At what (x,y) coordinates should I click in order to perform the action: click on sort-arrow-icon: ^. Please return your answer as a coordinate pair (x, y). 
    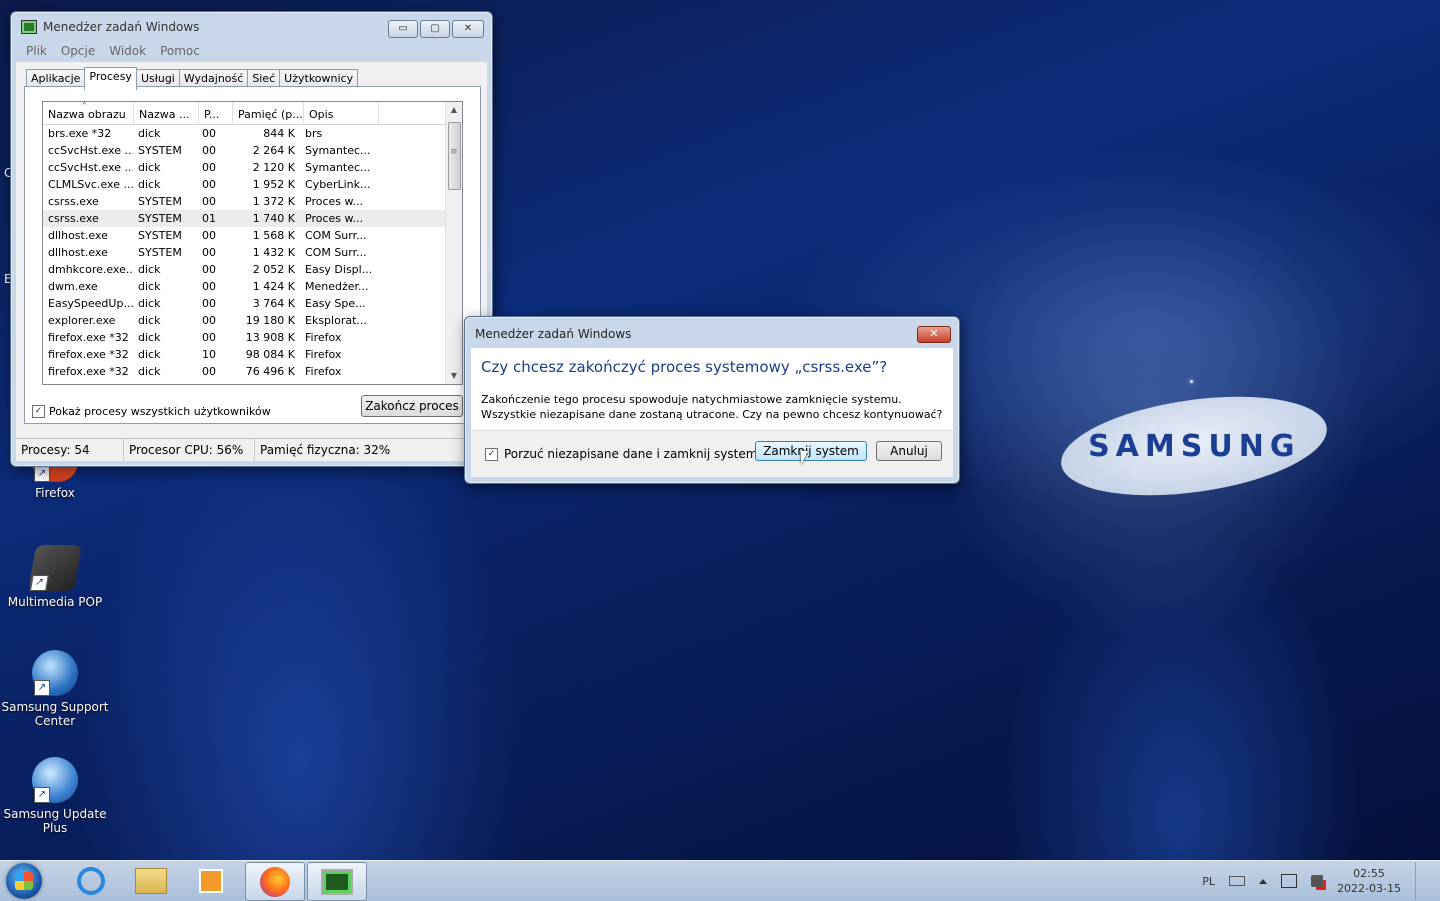
    Looking at the image, I should click on (84, 106).